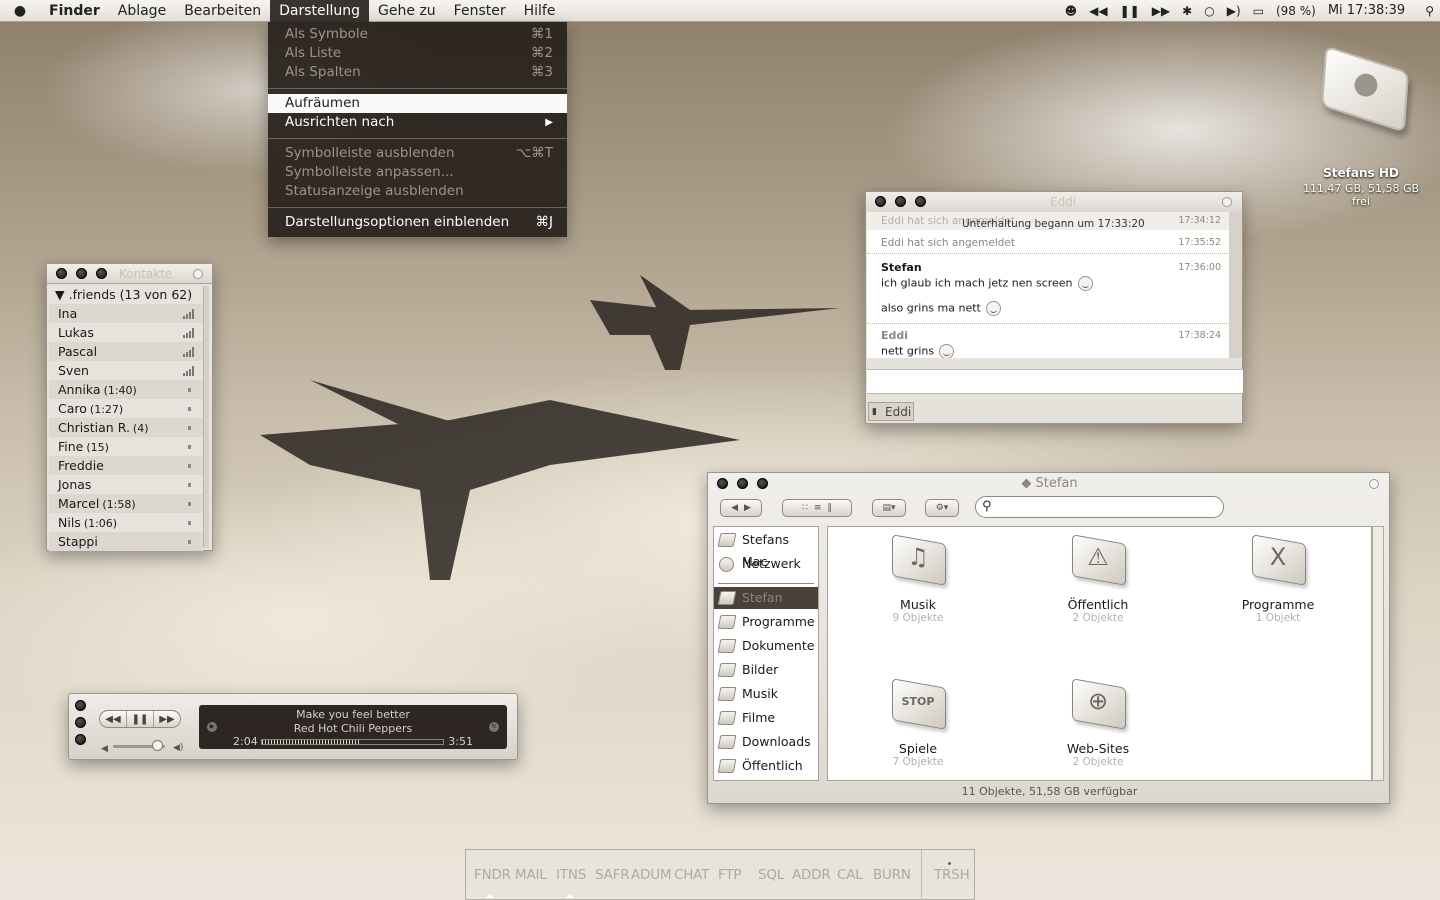 Image resolution: width=1440 pixels, height=900 pixels. What do you see at coordinates (74, 11) in the screenshot?
I see `menu-finder: Finder` at bounding box center [74, 11].